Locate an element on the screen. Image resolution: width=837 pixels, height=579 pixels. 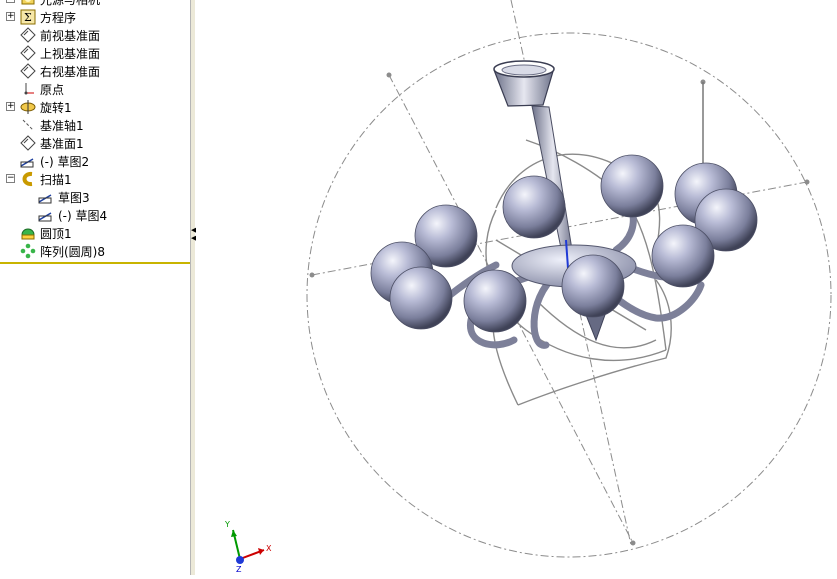
tree-item-label: 右视基准面 is located at coordinates (70, 71).